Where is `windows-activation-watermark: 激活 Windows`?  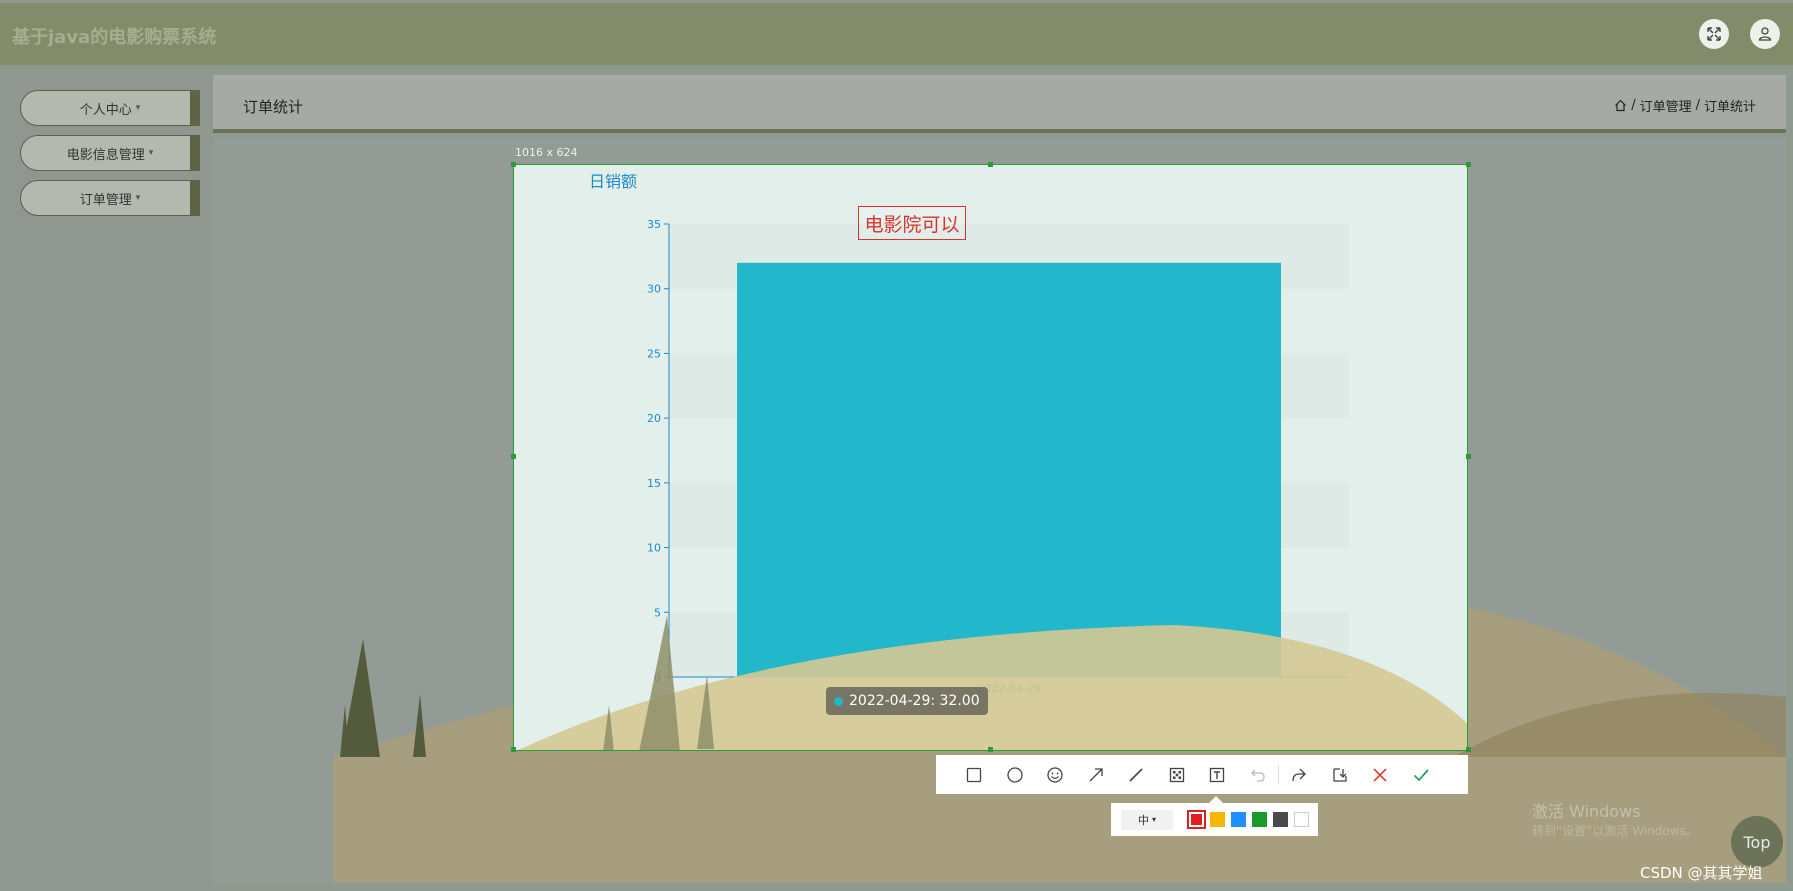
windows-activation-watermark: 激活 Windows is located at coordinates (1586, 811).